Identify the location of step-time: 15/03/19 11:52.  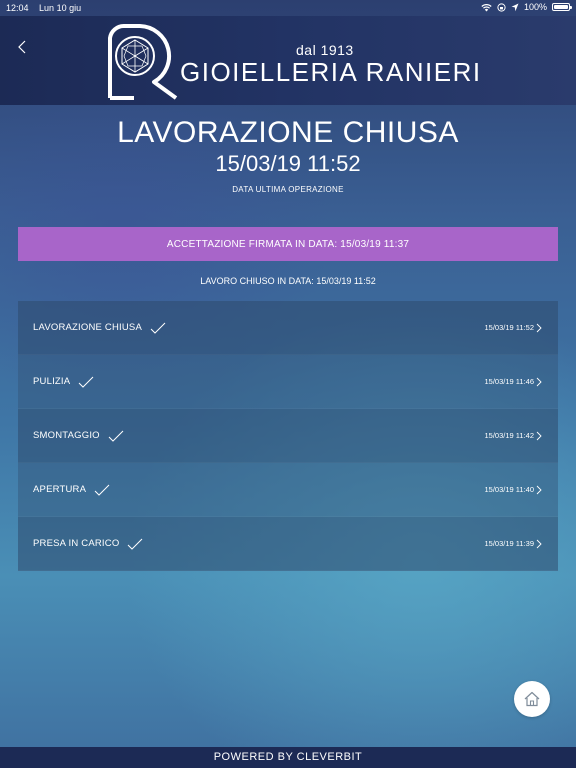
(509, 327).